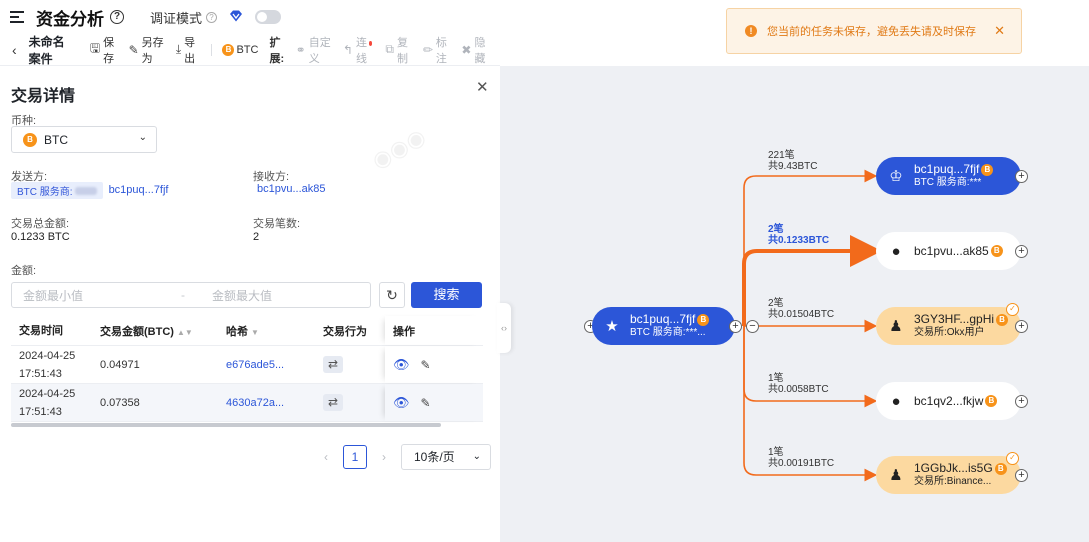  What do you see at coordinates (475, 50) in the screenshot?
I see `hide-button: ✖ 隐藏` at bounding box center [475, 50].